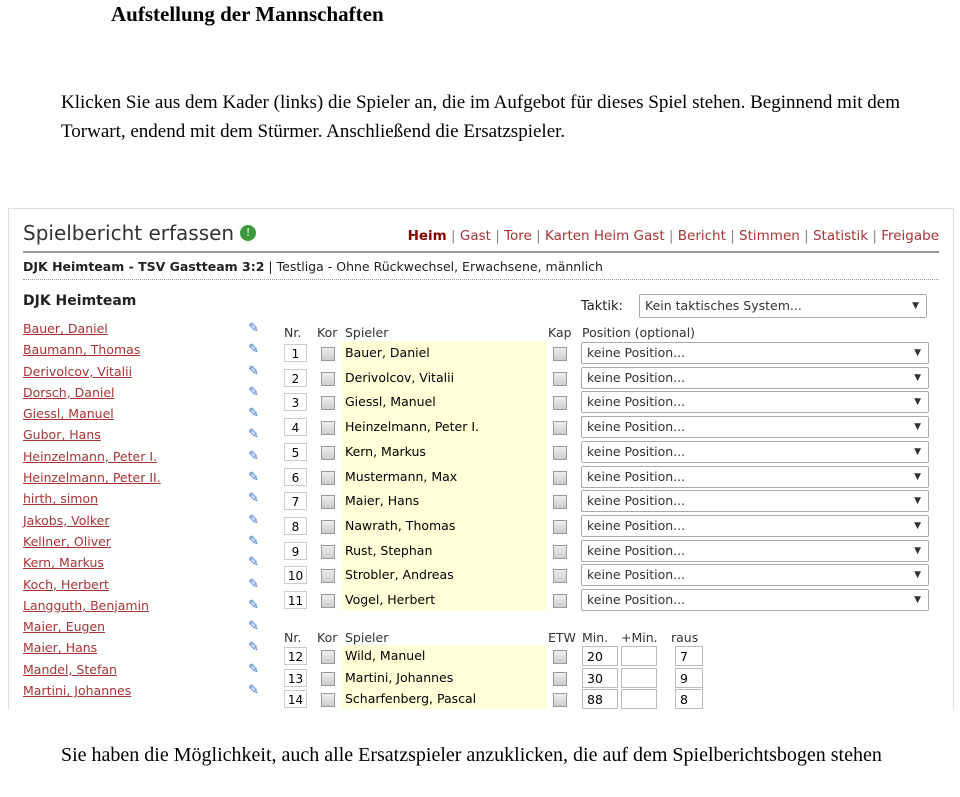 This screenshot has height=797, width=960. What do you see at coordinates (69, 392) in the screenshot?
I see `roster-player-link: Dorsch, Daniel` at bounding box center [69, 392].